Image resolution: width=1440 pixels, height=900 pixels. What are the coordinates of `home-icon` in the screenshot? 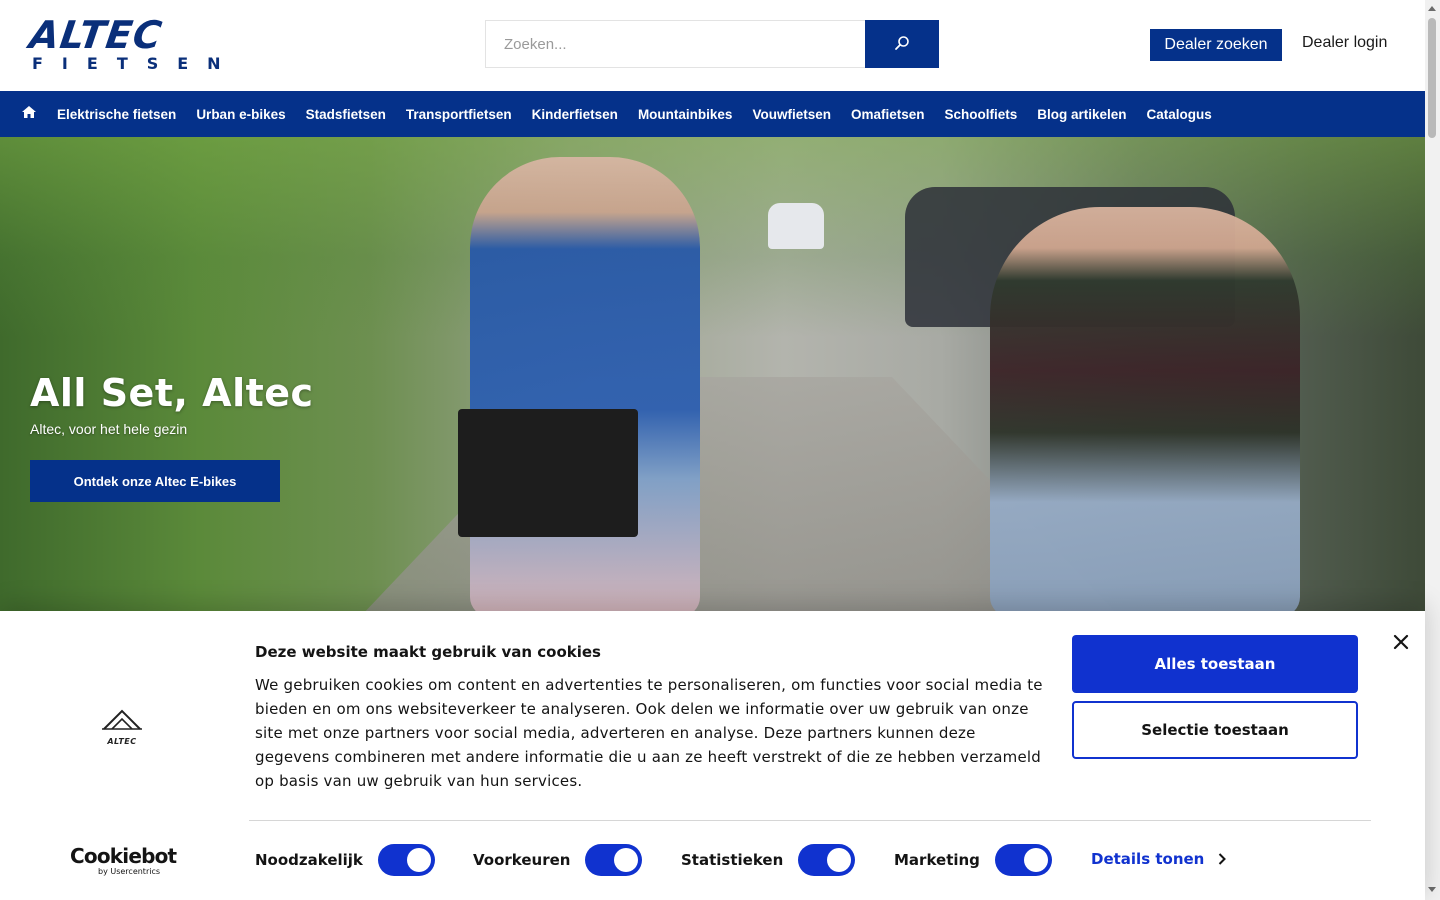 It's located at (28, 114).